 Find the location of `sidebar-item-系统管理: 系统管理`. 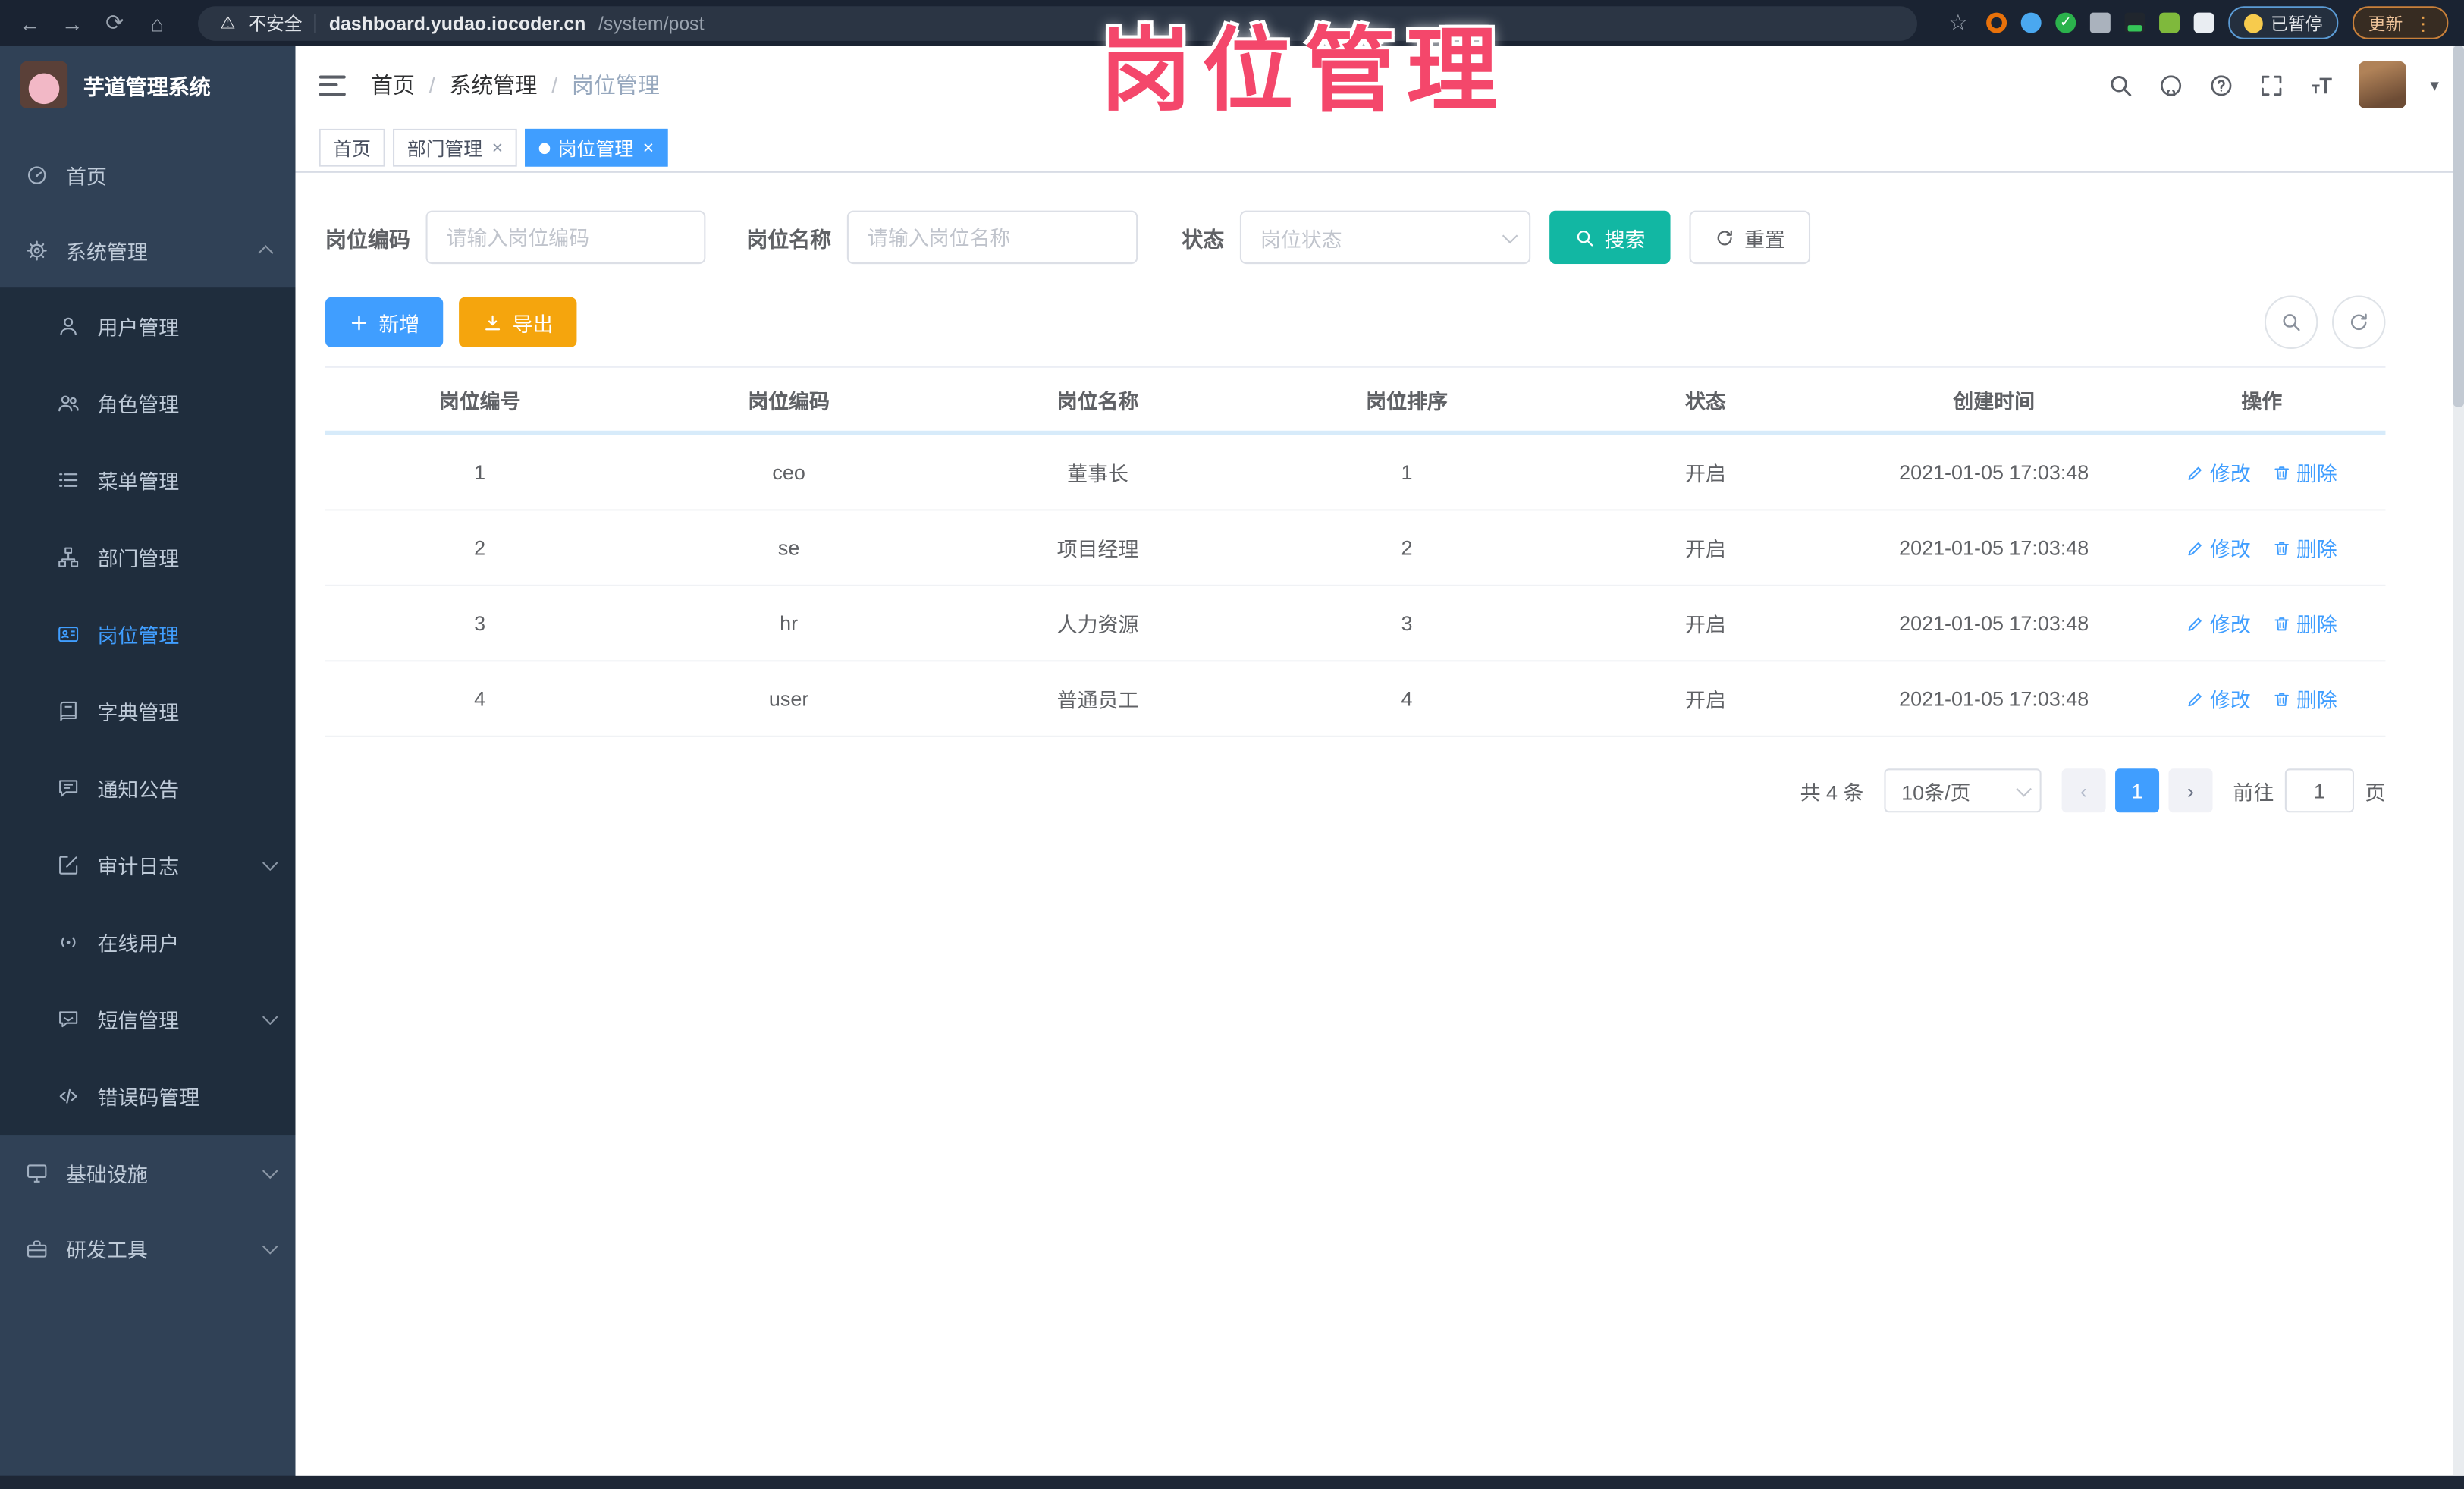

sidebar-item-系统管理: 系统管理 is located at coordinates (148, 249).